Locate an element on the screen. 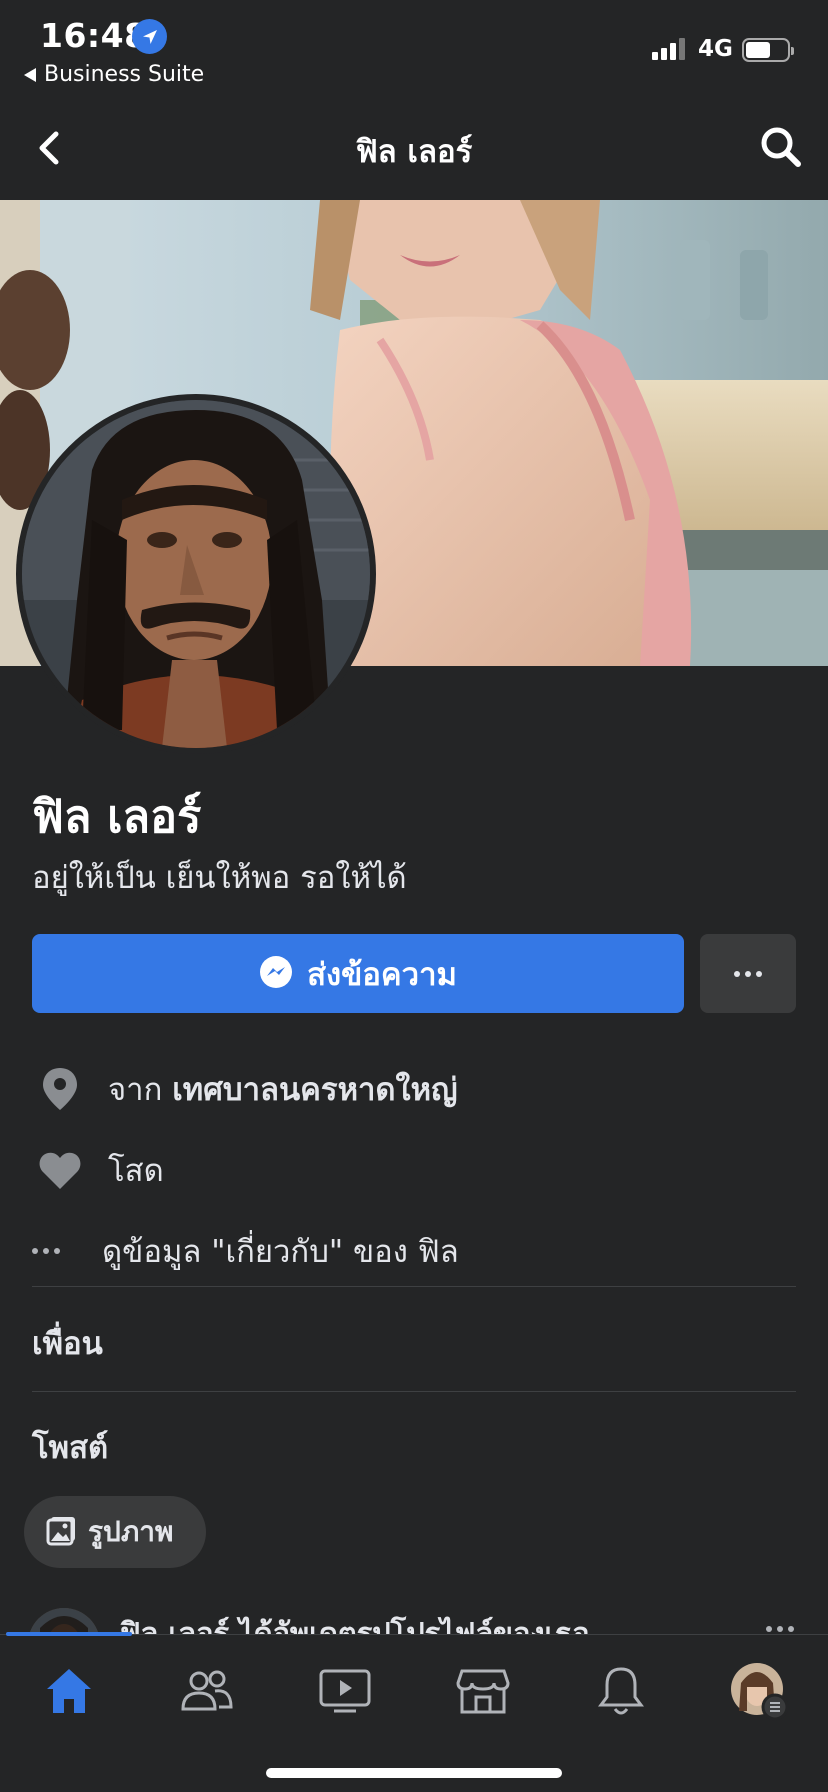 This screenshot has width=828, height=1792. battery-icon is located at coordinates (768, 50).